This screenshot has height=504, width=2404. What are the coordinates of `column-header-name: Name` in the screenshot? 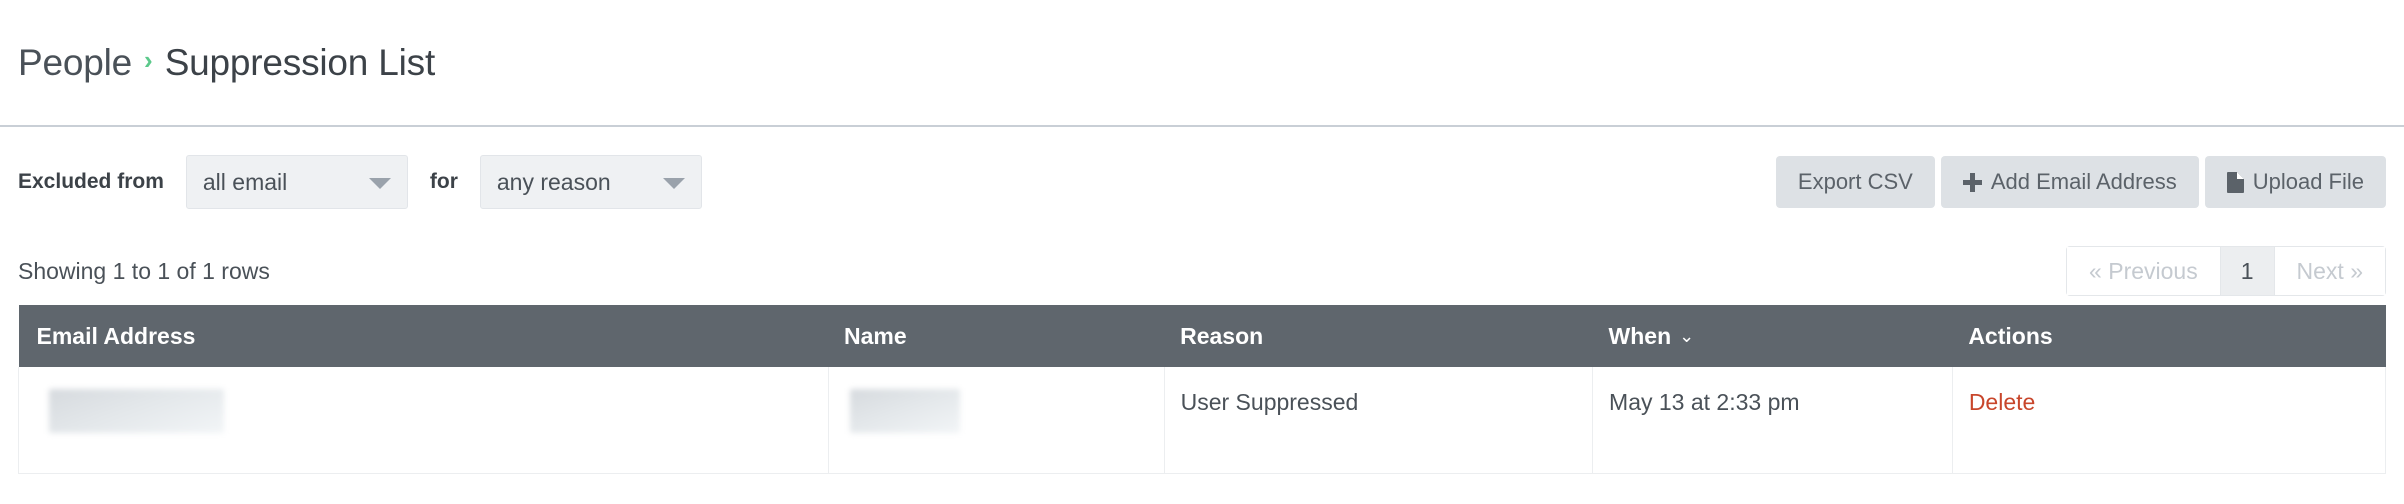 It's located at (996, 336).